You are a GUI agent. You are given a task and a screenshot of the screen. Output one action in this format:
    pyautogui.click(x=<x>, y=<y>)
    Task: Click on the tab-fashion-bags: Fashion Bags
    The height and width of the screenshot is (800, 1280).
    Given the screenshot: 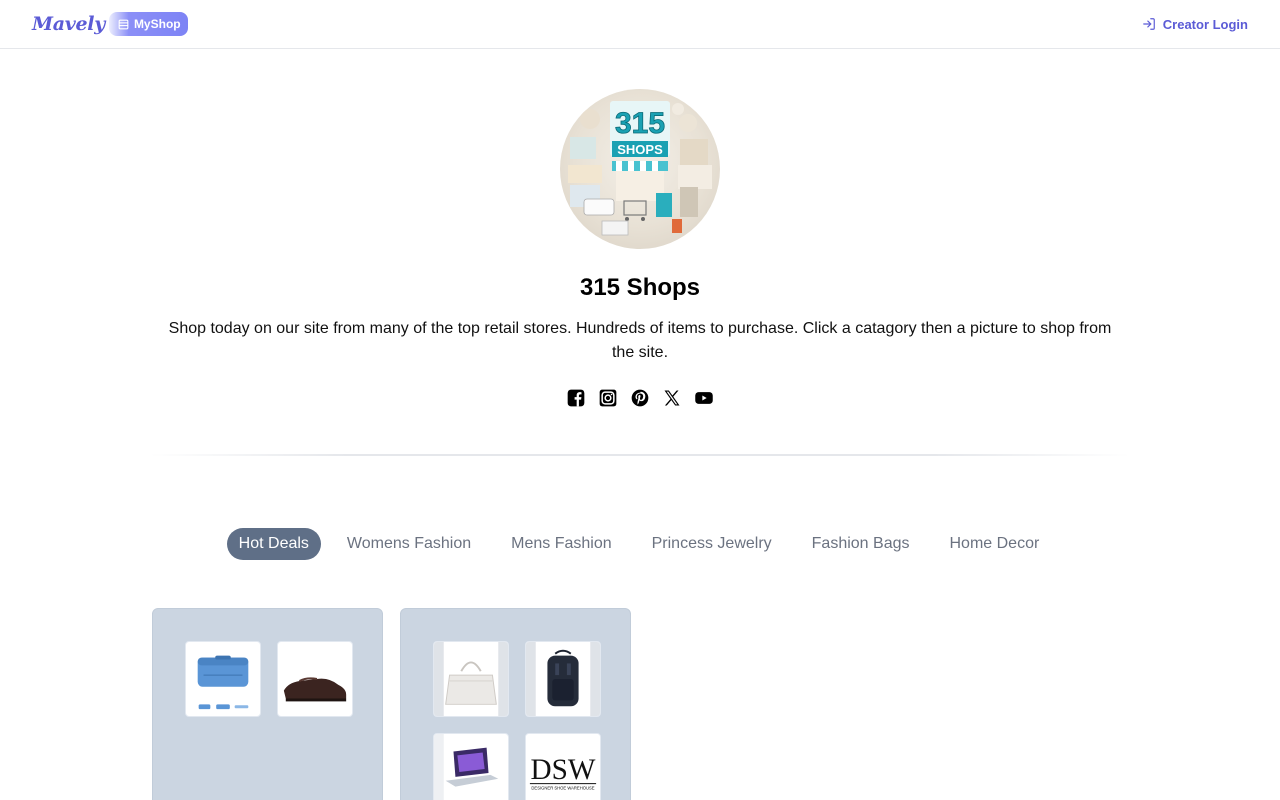 What is the action you would take?
    pyautogui.click(x=861, y=544)
    